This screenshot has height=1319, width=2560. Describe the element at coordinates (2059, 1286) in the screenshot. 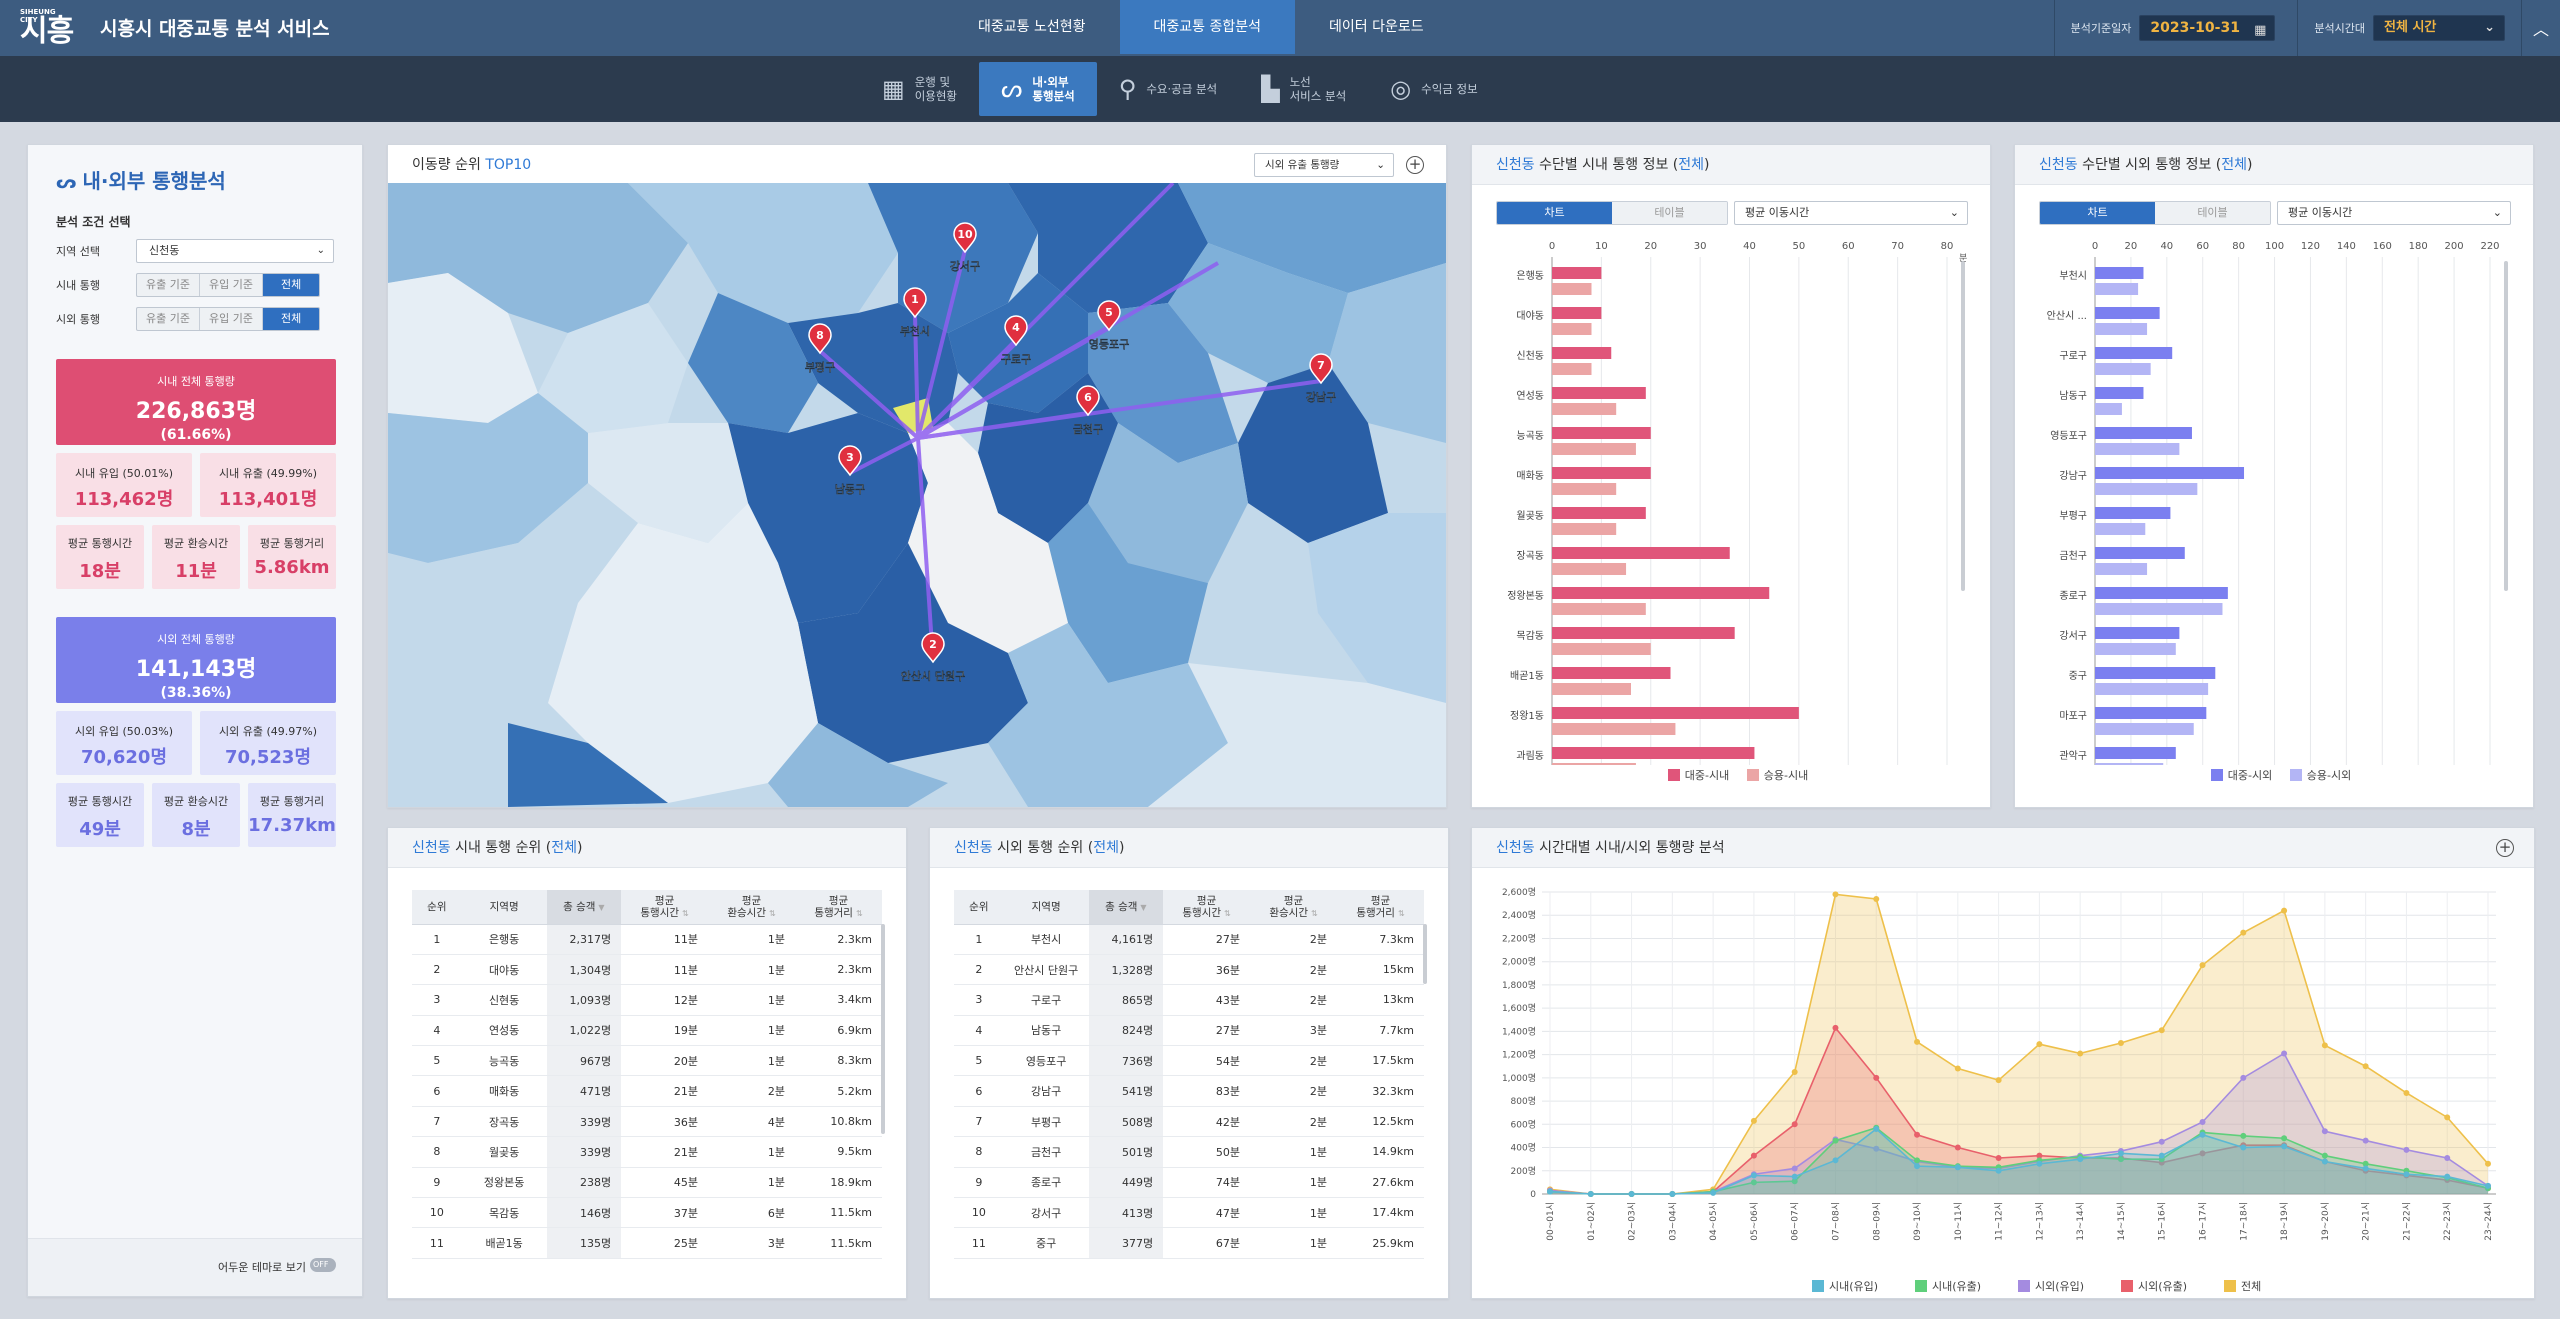

I see `legend-label: 시외(유입)` at that location.